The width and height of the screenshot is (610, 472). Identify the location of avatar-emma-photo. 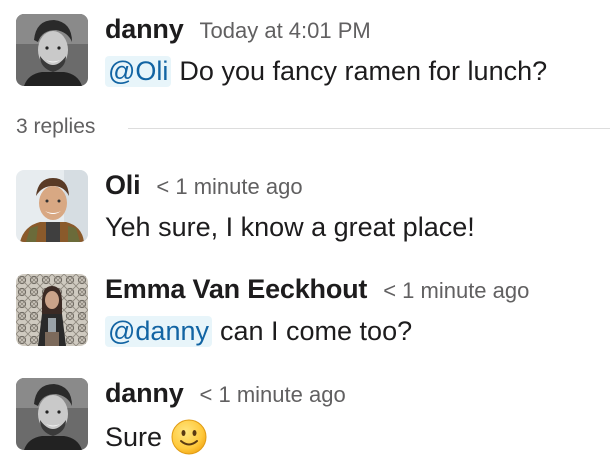
(52, 310).